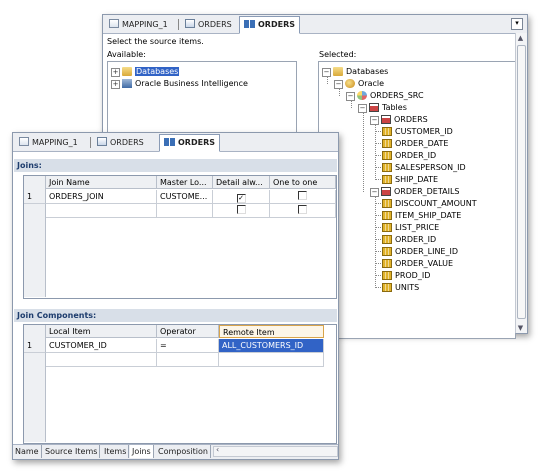 Image resolution: width=538 pixels, height=471 pixels. Describe the element at coordinates (362, 95) in the screenshot. I see `model-icon` at that location.